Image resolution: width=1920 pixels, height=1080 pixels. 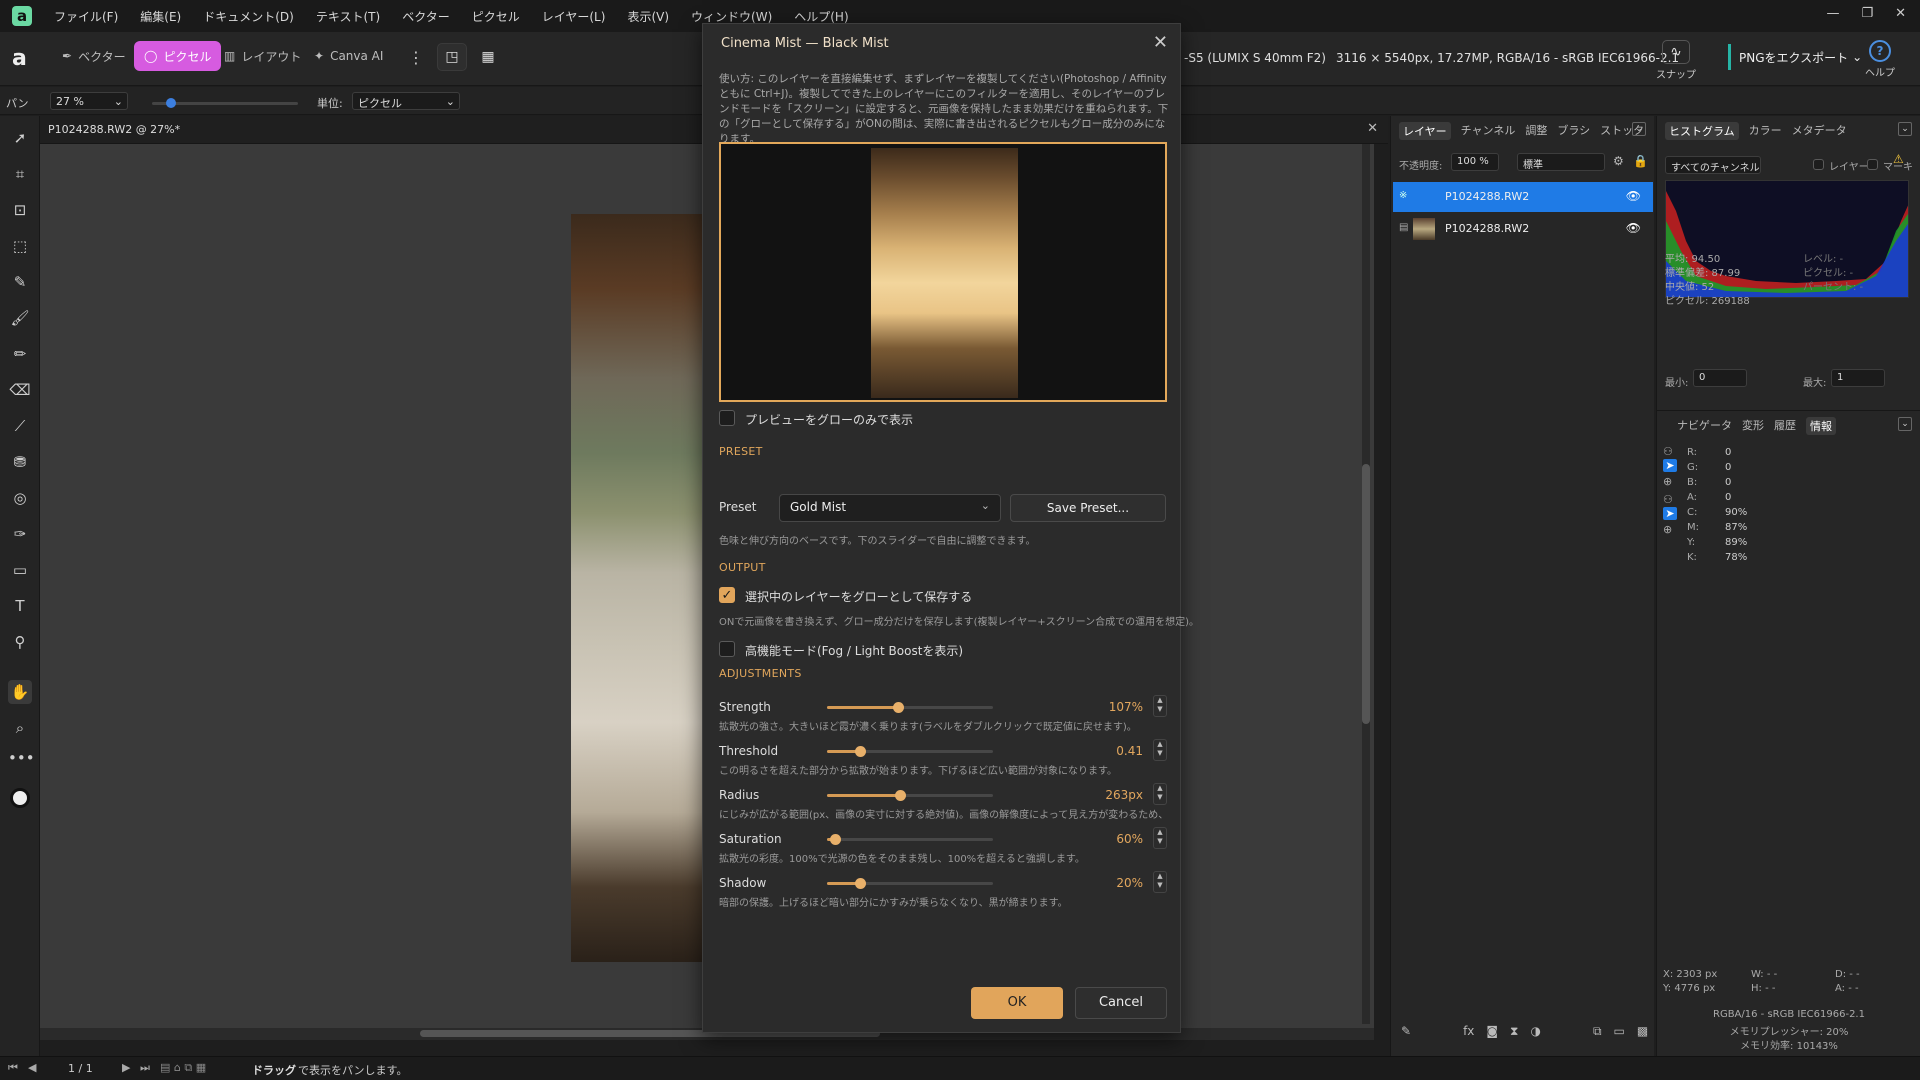 I want to click on tab-brushes: ブラシ, so click(x=1573, y=131).